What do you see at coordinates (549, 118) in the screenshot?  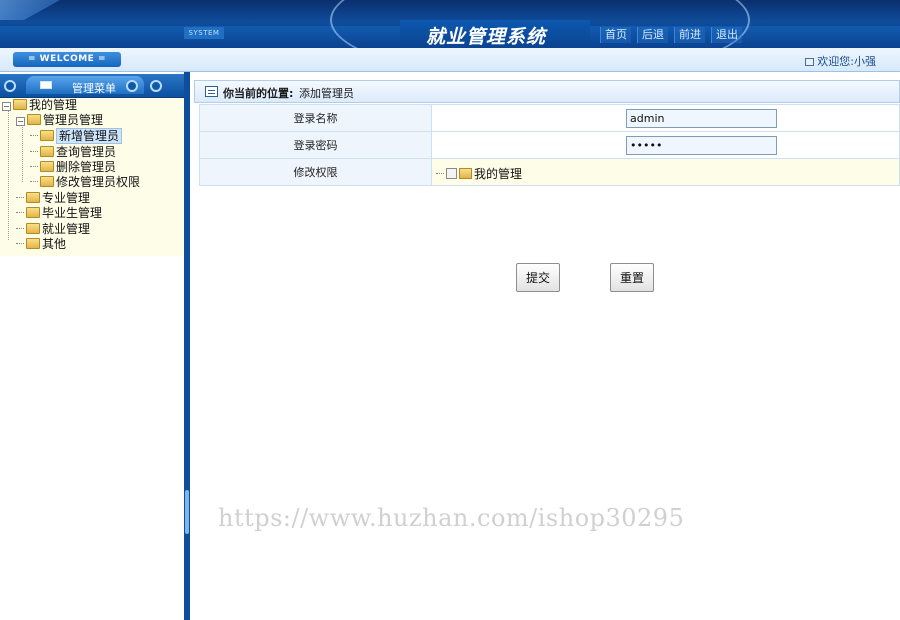 I see `form-row-username: 登录名称 admin` at bounding box center [549, 118].